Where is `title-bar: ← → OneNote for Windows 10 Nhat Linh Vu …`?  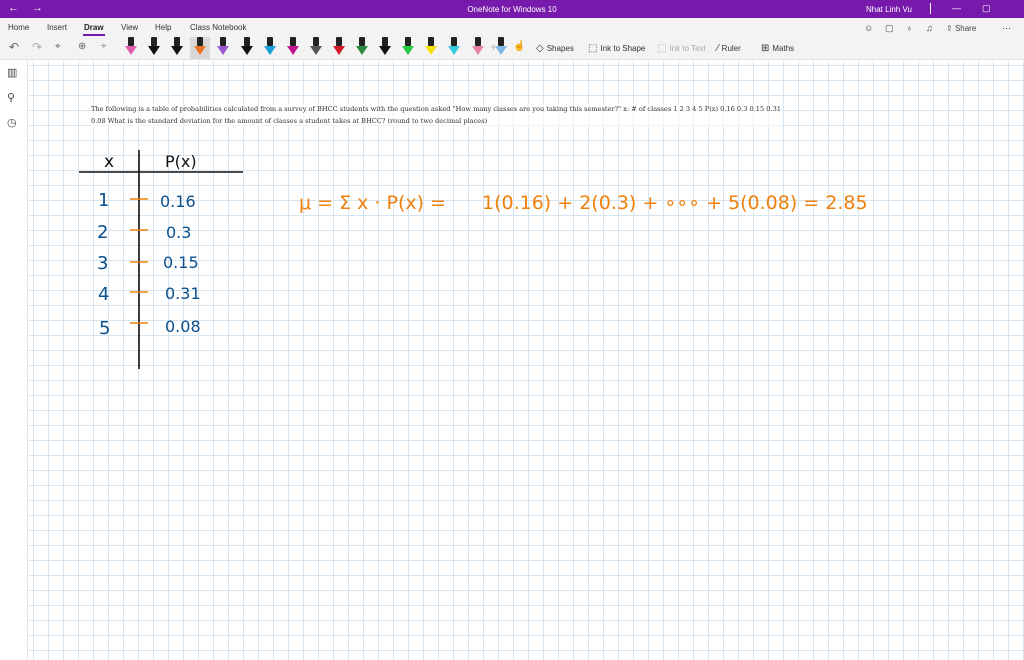 title-bar: ← → OneNote for Windows 10 Nhat Linh Vu … is located at coordinates (512, 9).